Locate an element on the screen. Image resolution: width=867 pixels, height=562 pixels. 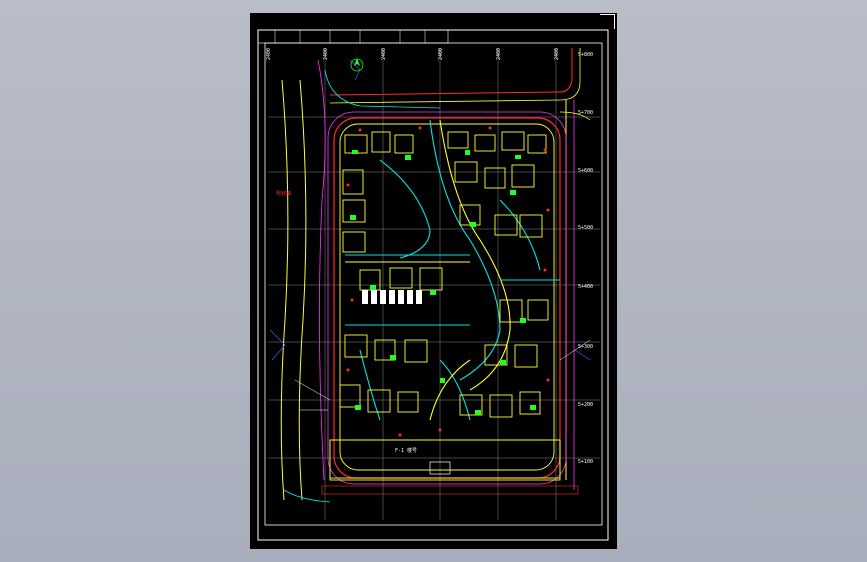
axis-label-right: 5+200 is located at coordinates (585, 405).